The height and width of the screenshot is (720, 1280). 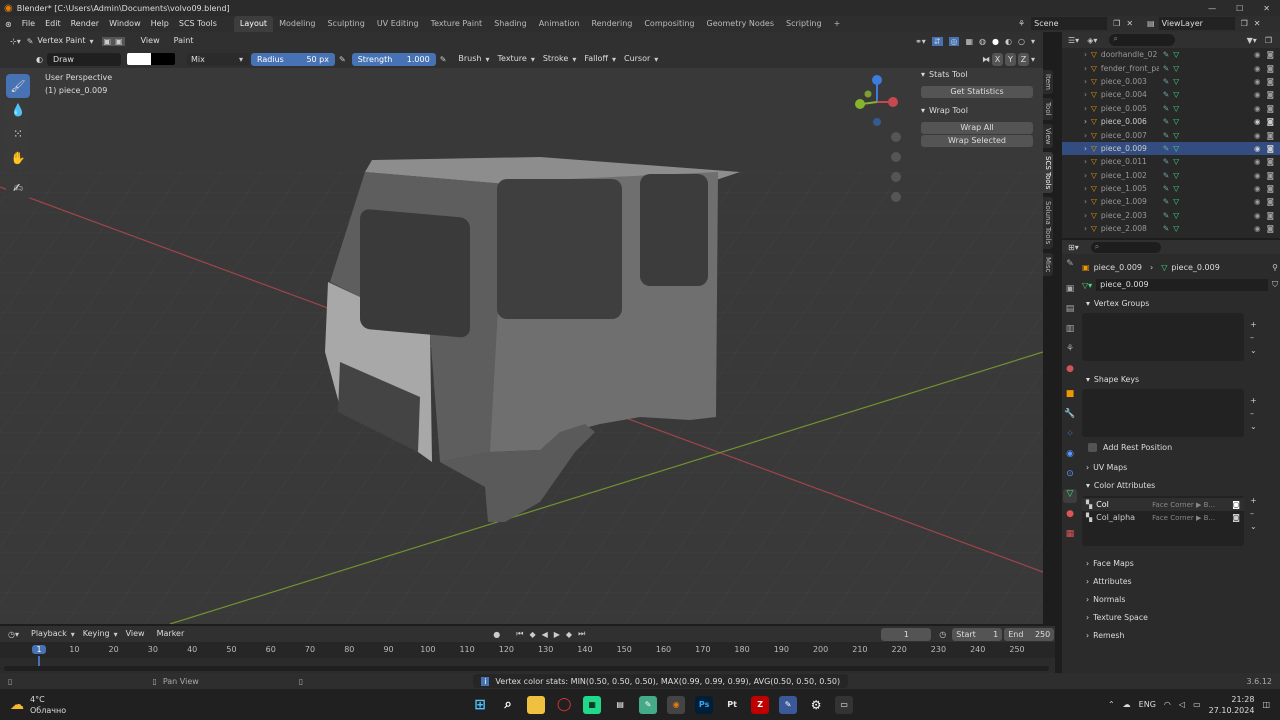 I want to click on symmetry-z-toggle: Z, so click(x=1023, y=59).